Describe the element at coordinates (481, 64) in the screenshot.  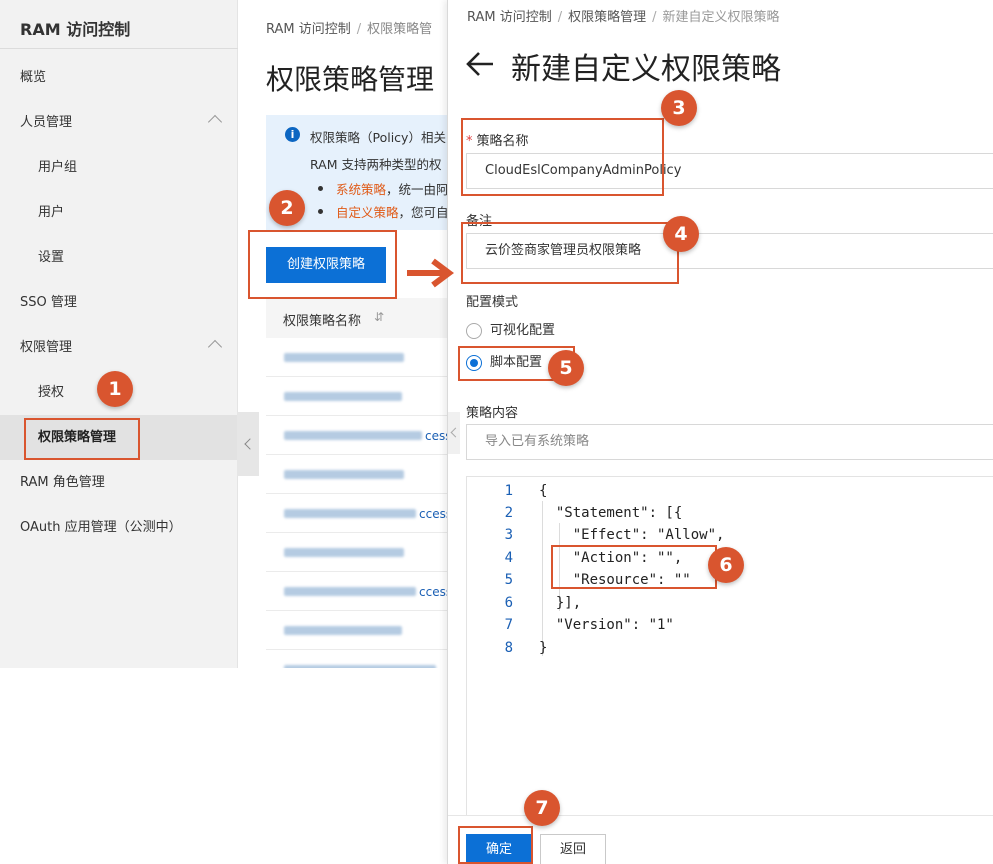
I see `back-arrow-icon` at that location.